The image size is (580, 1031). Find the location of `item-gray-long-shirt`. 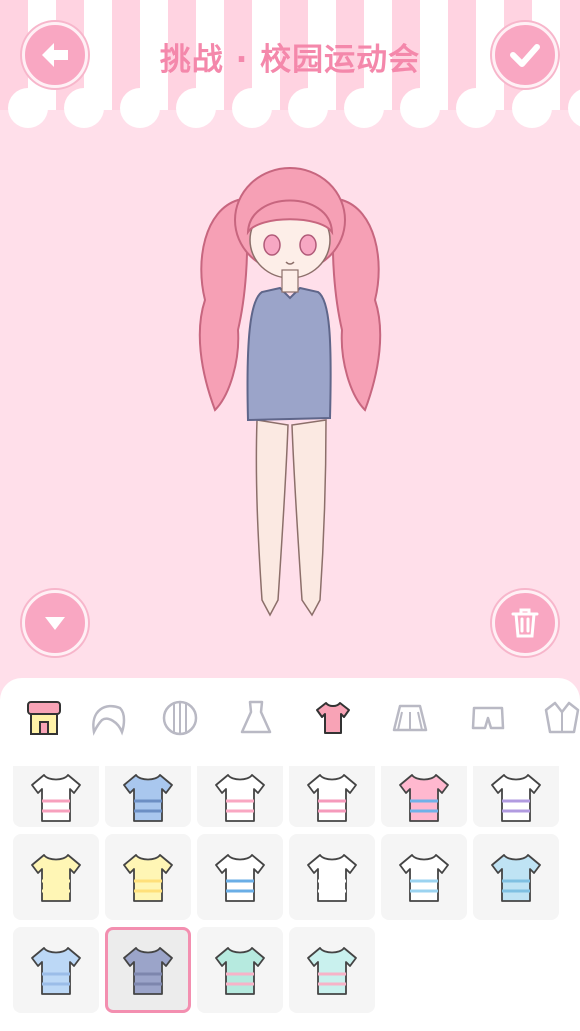

item-gray-long-shirt is located at coordinates (148, 970).